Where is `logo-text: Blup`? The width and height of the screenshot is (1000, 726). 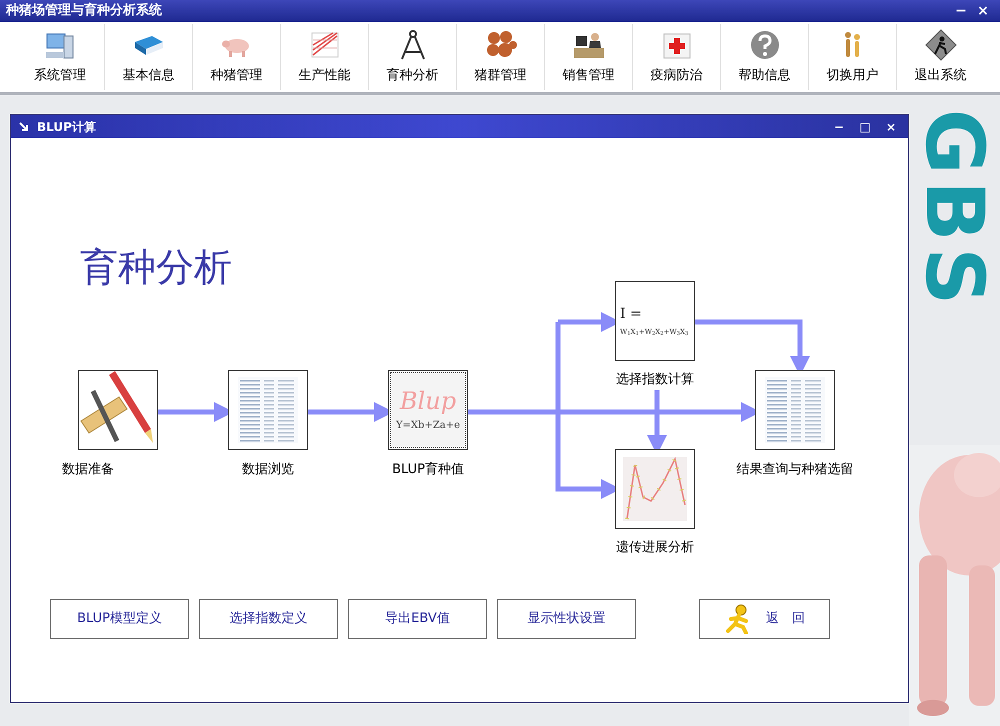
logo-text: Blup is located at coordinates (428, 401).